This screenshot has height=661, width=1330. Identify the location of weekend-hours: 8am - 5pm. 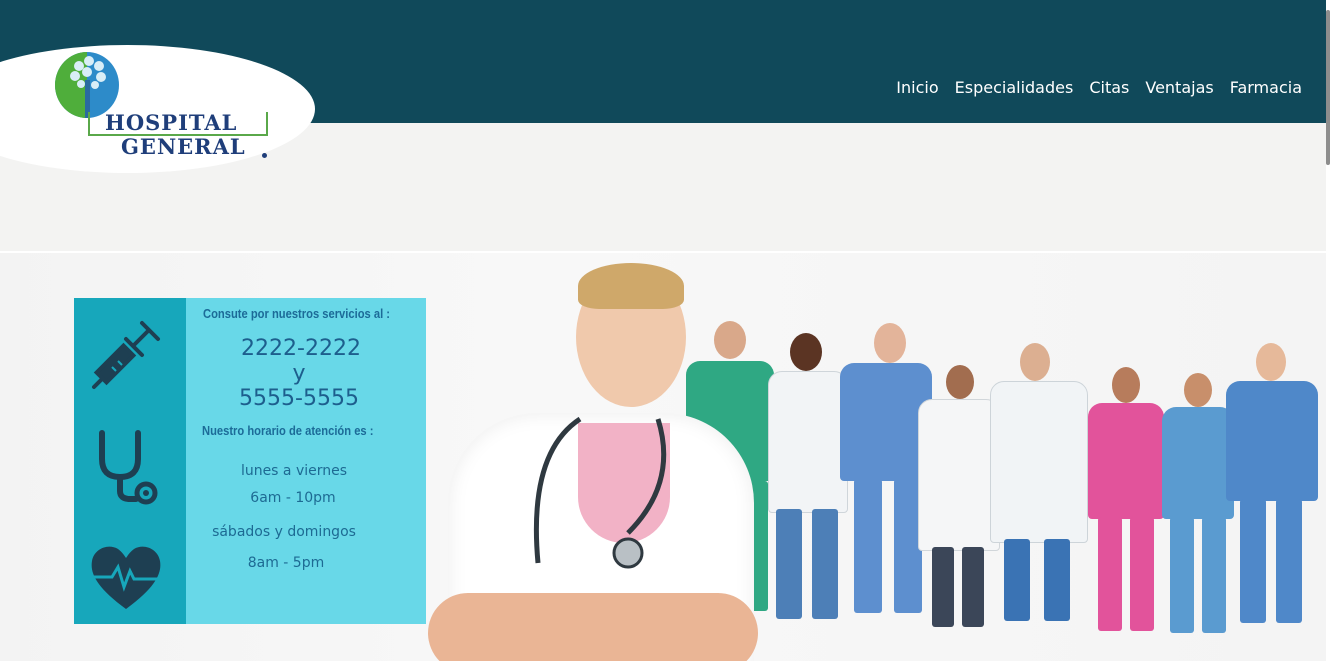
(286, 563).